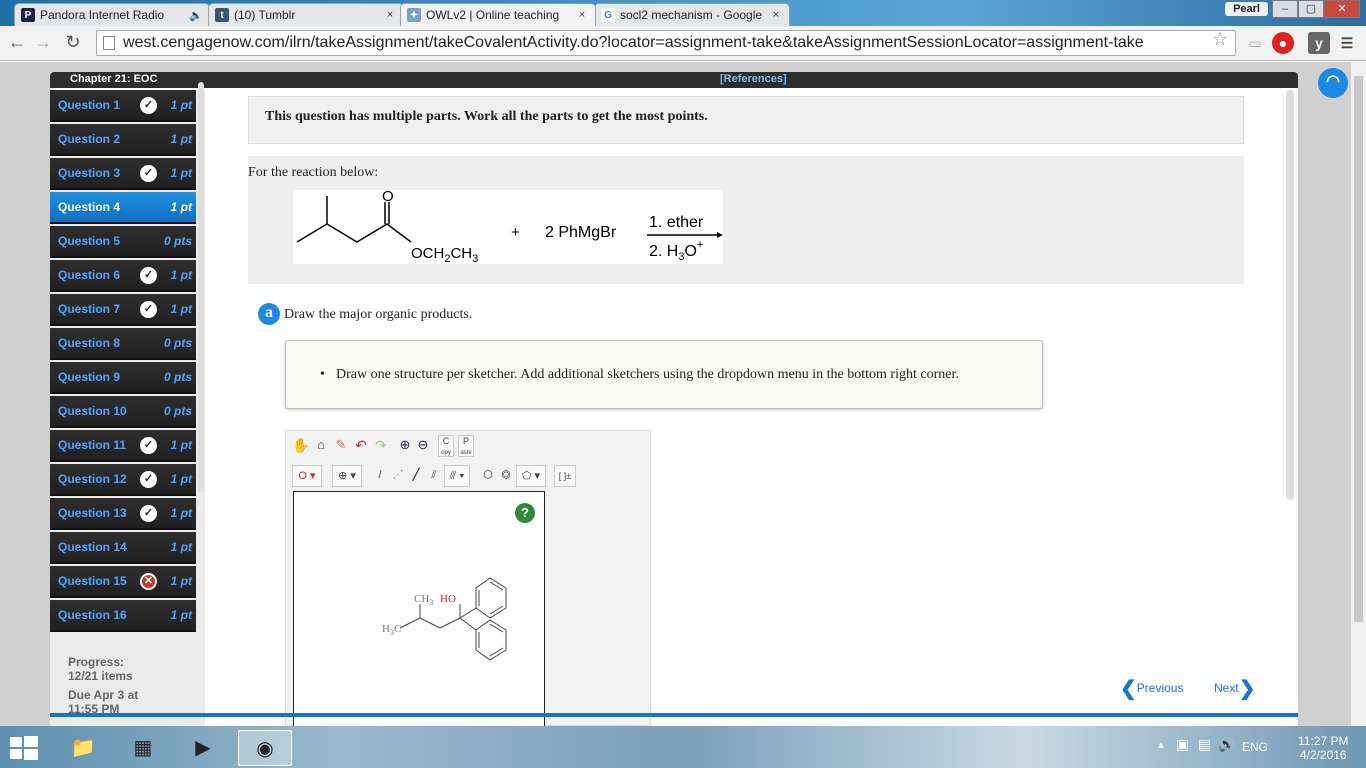 This screenshot has width=1366, height=768. I want to click on question-item-10: Question 10 0 pts, so click(123, 412).